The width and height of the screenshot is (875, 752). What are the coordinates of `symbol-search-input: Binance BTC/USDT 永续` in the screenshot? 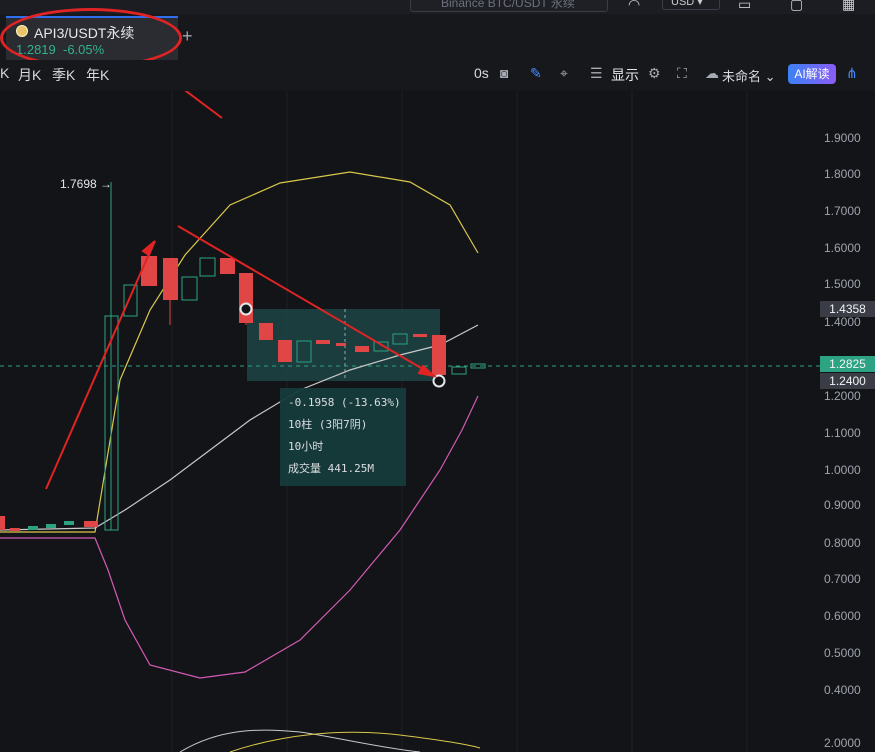 It's located at (509, 6).